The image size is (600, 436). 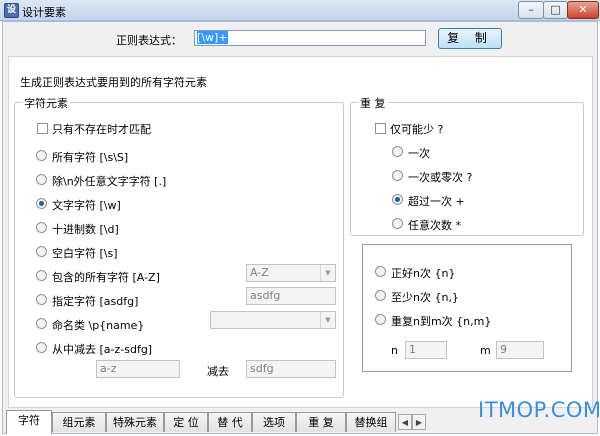 I want to click on copy-button: 复 制, so click(x=470, y=38).